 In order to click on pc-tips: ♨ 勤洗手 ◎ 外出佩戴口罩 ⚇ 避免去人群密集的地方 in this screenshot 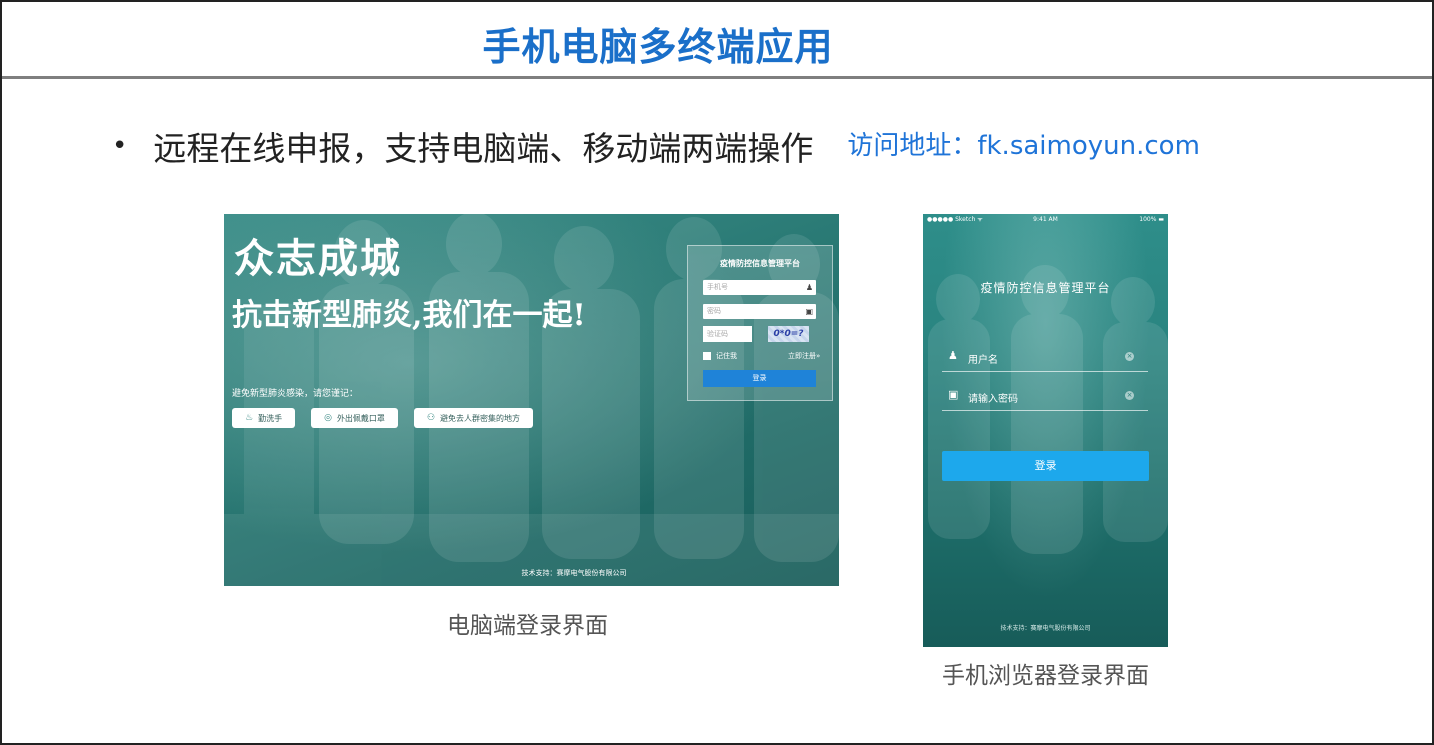, I will do `click(383, 418)`.